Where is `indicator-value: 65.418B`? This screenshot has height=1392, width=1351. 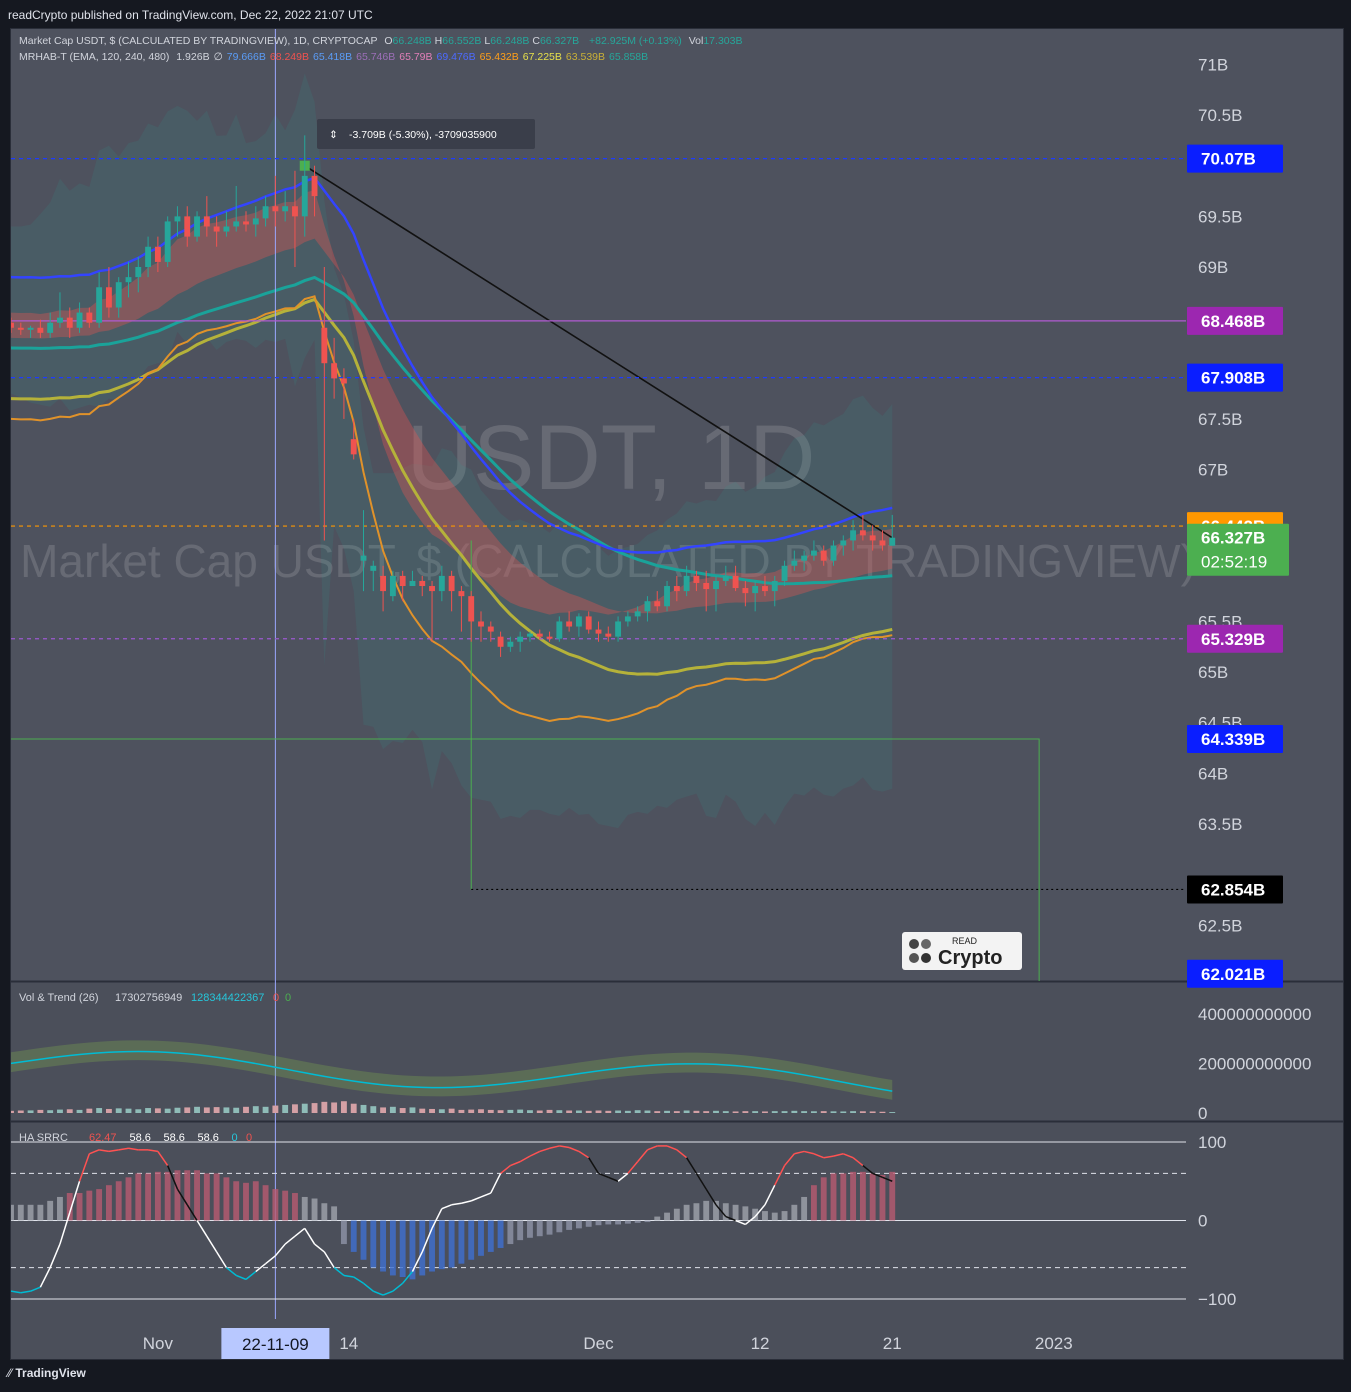
indicator-value: 65.418B is located at coordinates (332, 57).